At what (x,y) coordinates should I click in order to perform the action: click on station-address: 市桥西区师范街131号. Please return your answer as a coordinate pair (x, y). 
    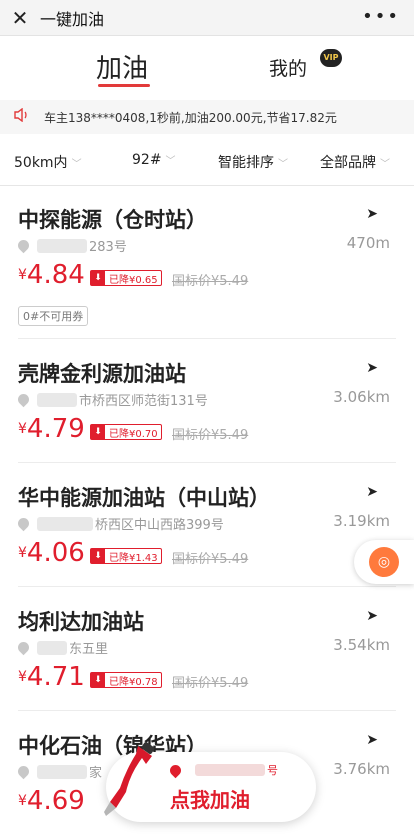
    Looking at the image, I should click on (111, 399).